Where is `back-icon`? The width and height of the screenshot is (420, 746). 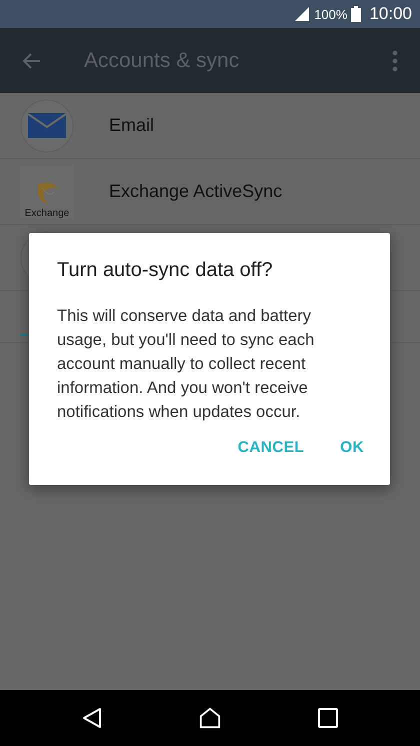 back-icon is located at coordinates (92, 718).